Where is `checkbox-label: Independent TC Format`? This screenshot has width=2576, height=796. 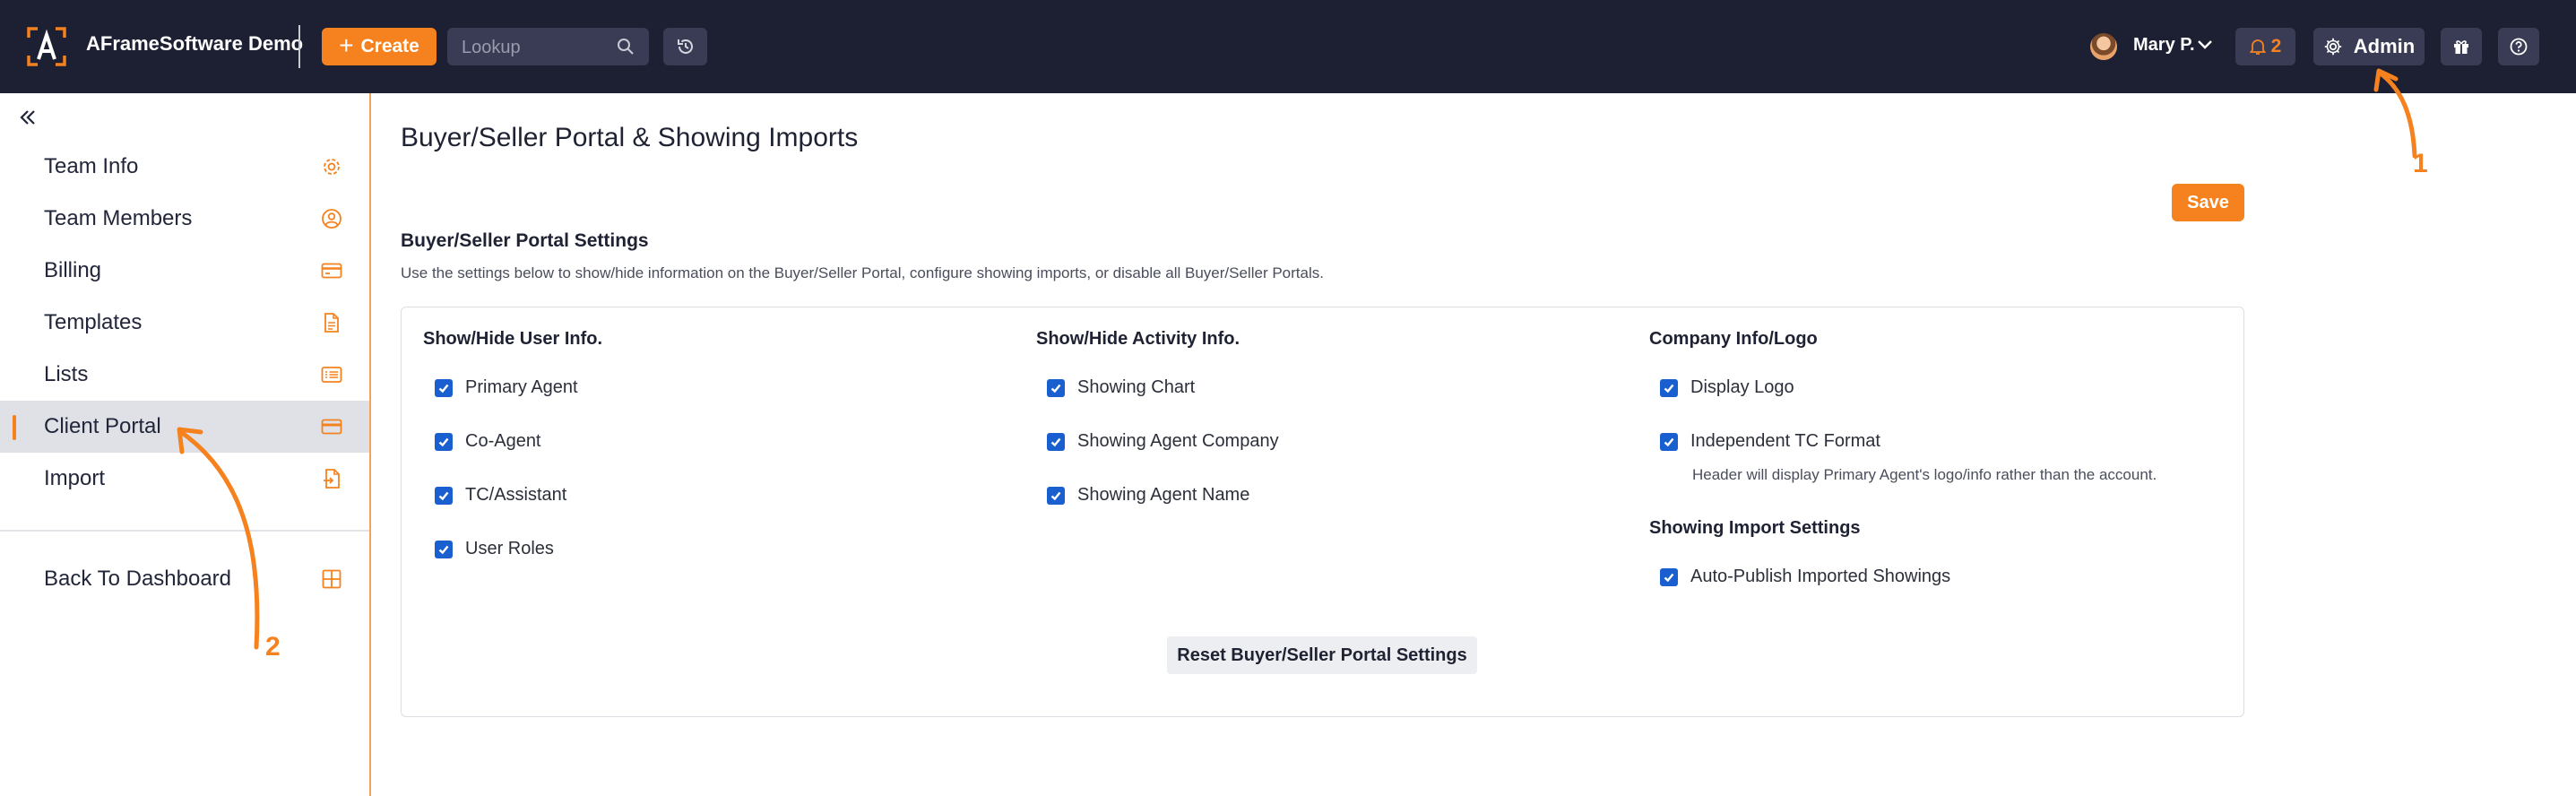 checkbox-label: Independent TC Format is located at coordinates (1785, 441).